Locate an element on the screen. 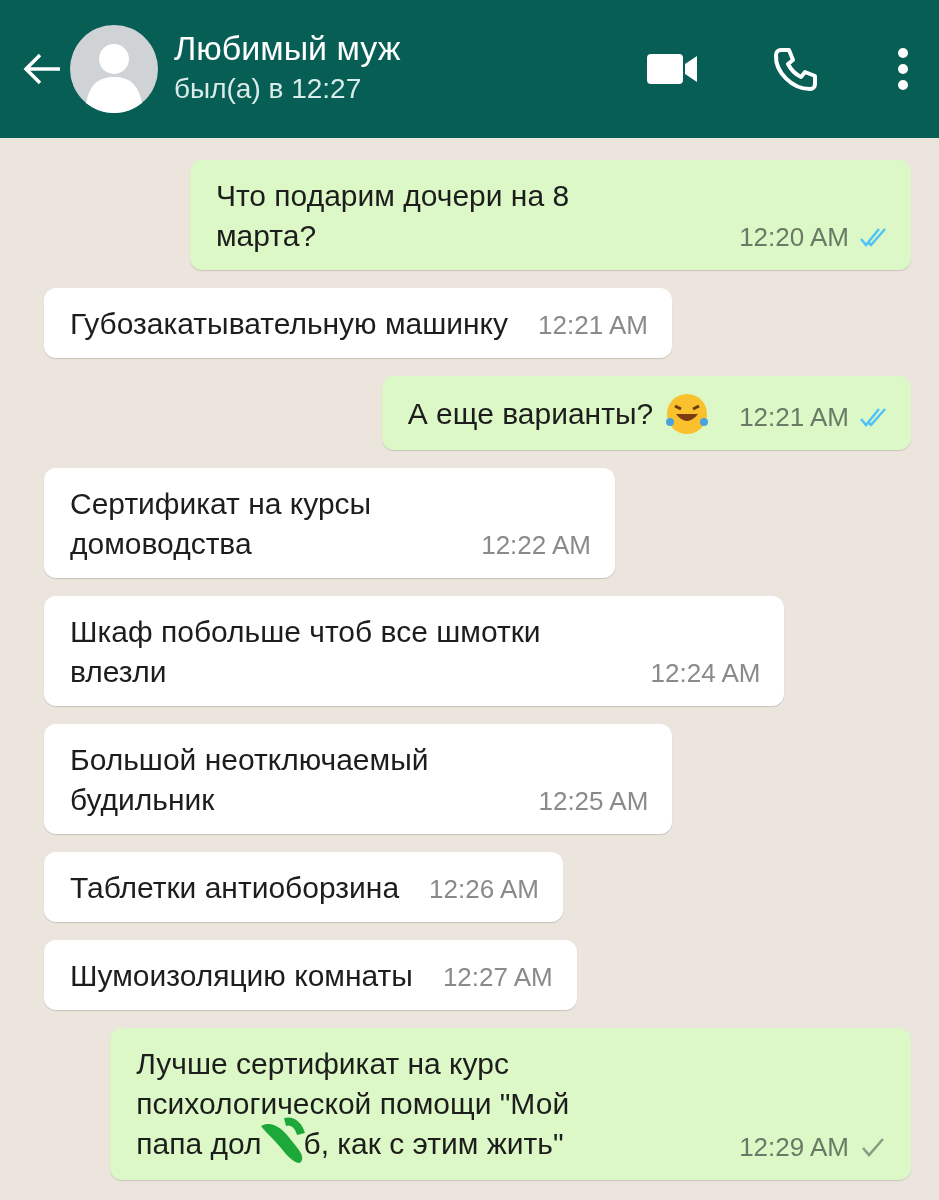 The height and width of the screenshot is (1200, 939). more-options-icon is located at coordinates (903, 69).